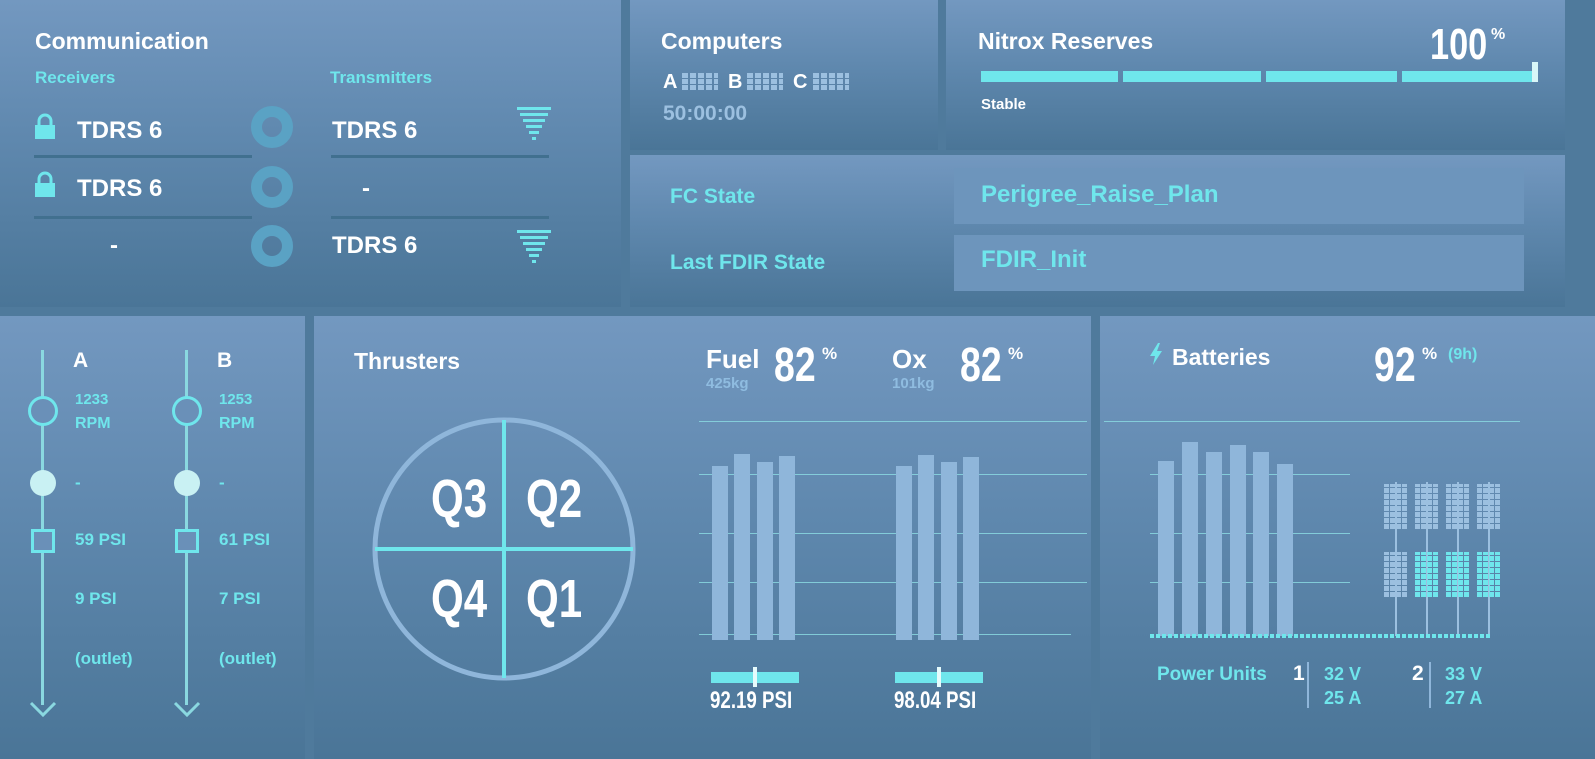 The image size is (1595, 759). What do you see at coordinates (104, 658) in the screenshot?
I see `pump-a-outlet: (outlet)` at bounding box center [104, 658].